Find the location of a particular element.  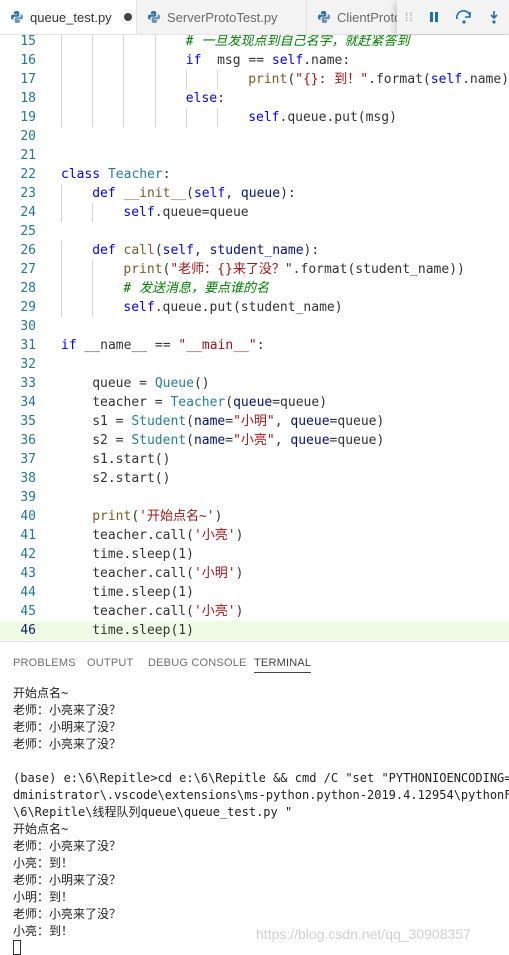

code-text: time.sleep(1) is located at coordinates (143, 630).